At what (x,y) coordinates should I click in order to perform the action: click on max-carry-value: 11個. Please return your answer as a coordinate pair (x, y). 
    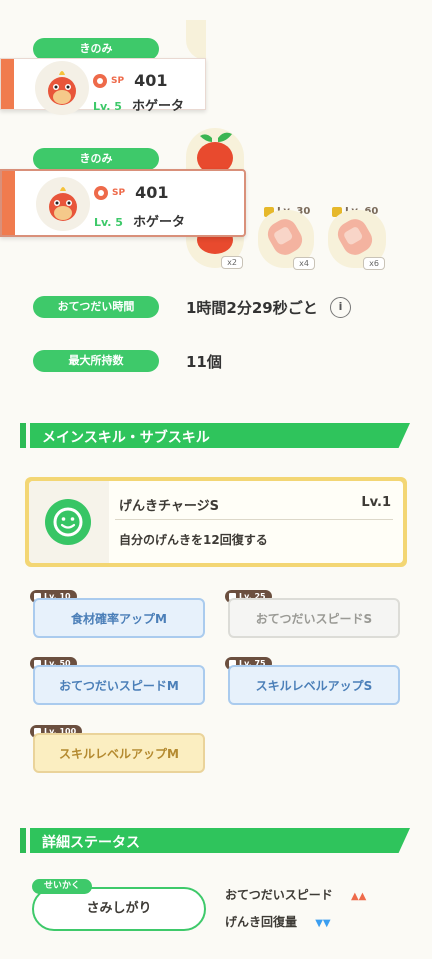
    Looking at the image, I should click on (204, 362).